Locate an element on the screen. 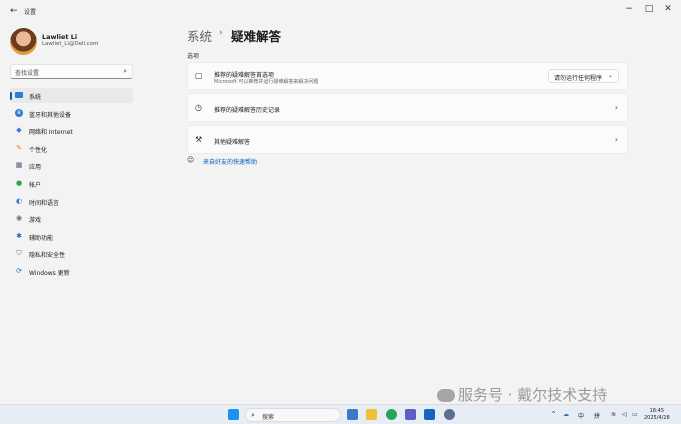 This screenshot has width=681, height=424. dropdown-value: 请勿运行任何程序 is located at coordinates (578, 78).